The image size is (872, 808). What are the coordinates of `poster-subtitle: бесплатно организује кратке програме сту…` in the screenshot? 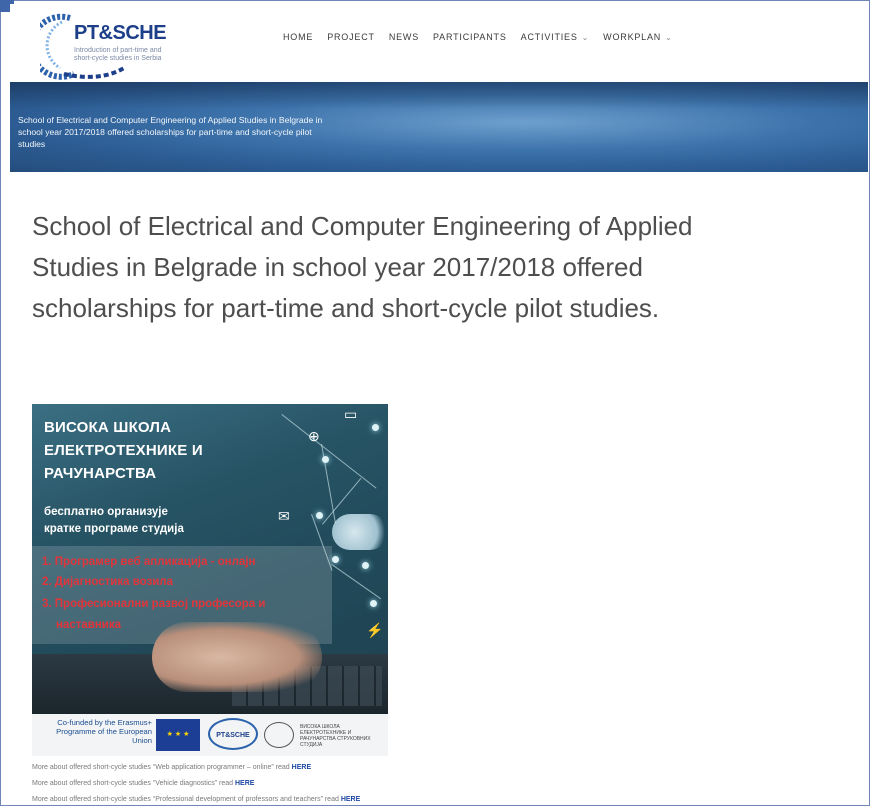 It's located at (114, 521).